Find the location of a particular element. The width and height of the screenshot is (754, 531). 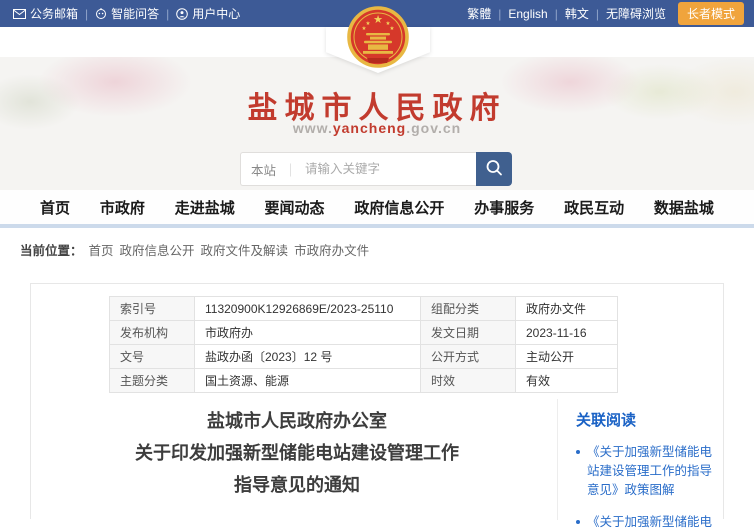

user-center-link: 用户中心 is located at coordinates (208, 13).